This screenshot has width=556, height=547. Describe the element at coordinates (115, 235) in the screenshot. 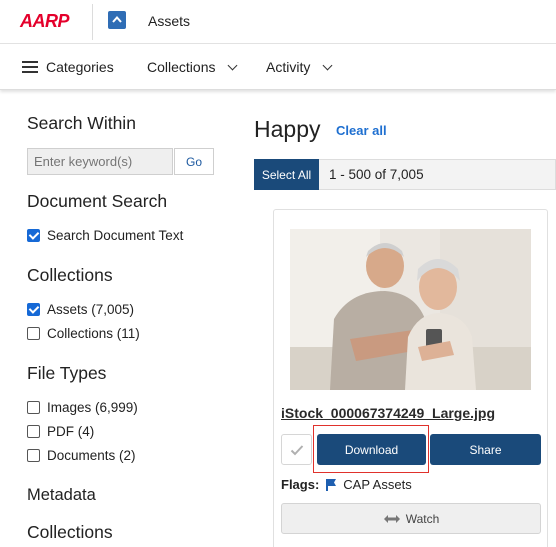

I see `search-document-text-label: Search Document Text` at that location.